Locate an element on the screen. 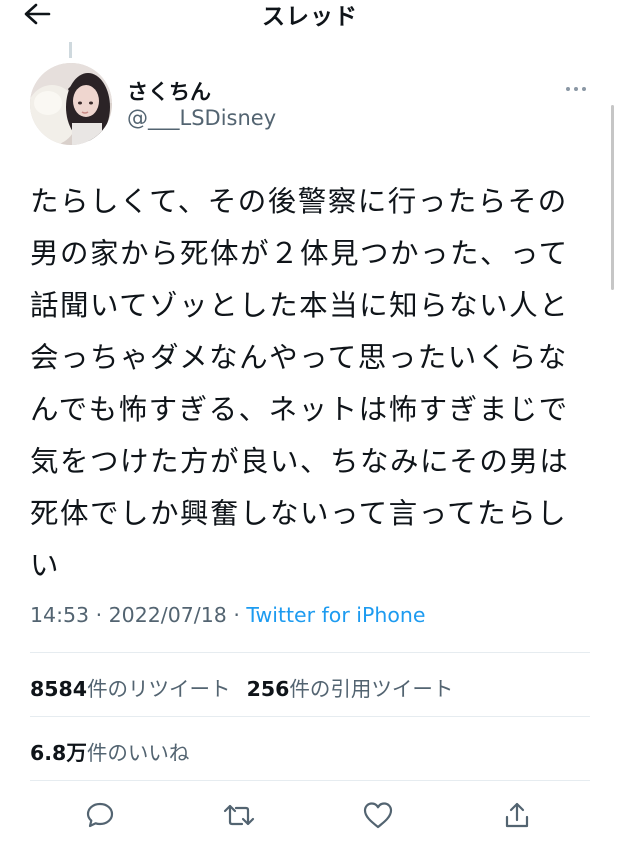 The image size is (620, 845). quotes-label: 件の引用ツイート is located at coordinates (371, 689).